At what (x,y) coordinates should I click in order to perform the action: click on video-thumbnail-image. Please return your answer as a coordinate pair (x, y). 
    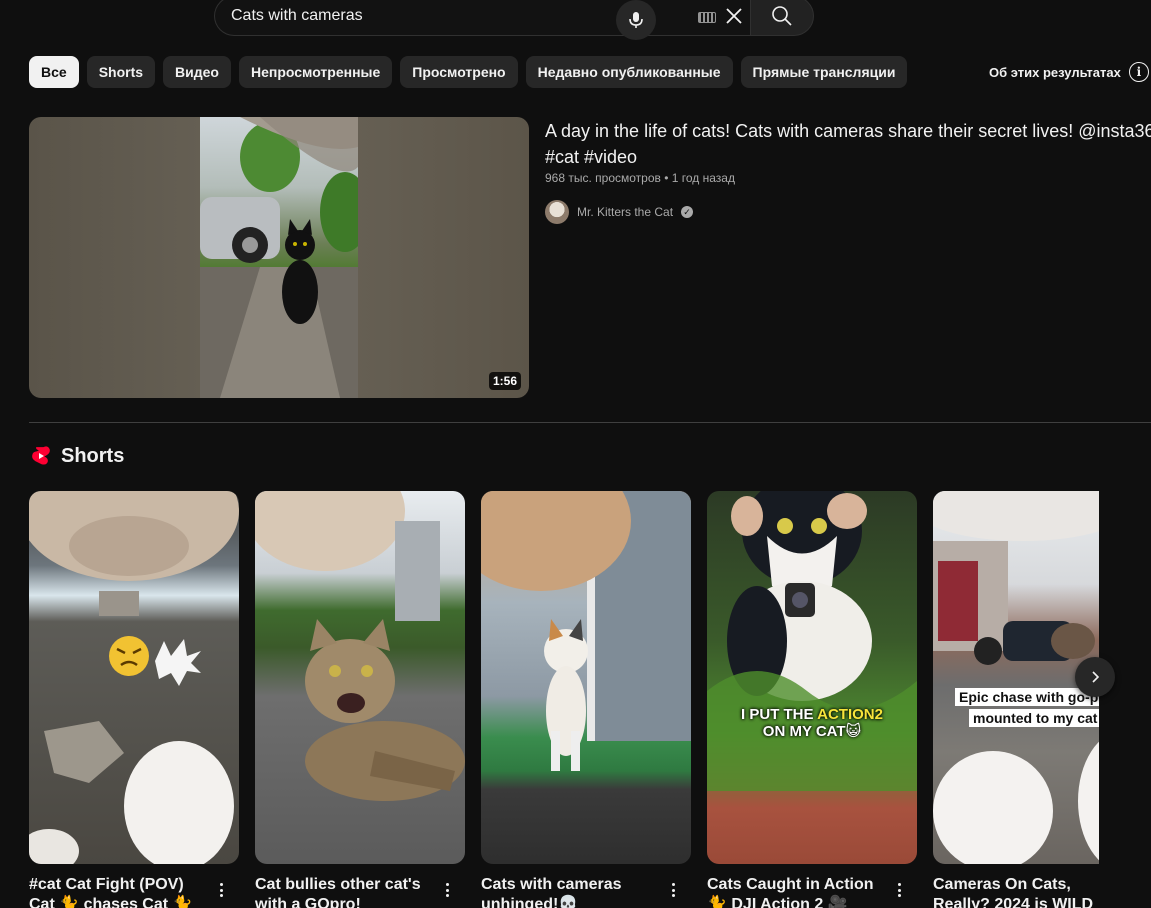
    Looking at the image, I should click on (279, 257).